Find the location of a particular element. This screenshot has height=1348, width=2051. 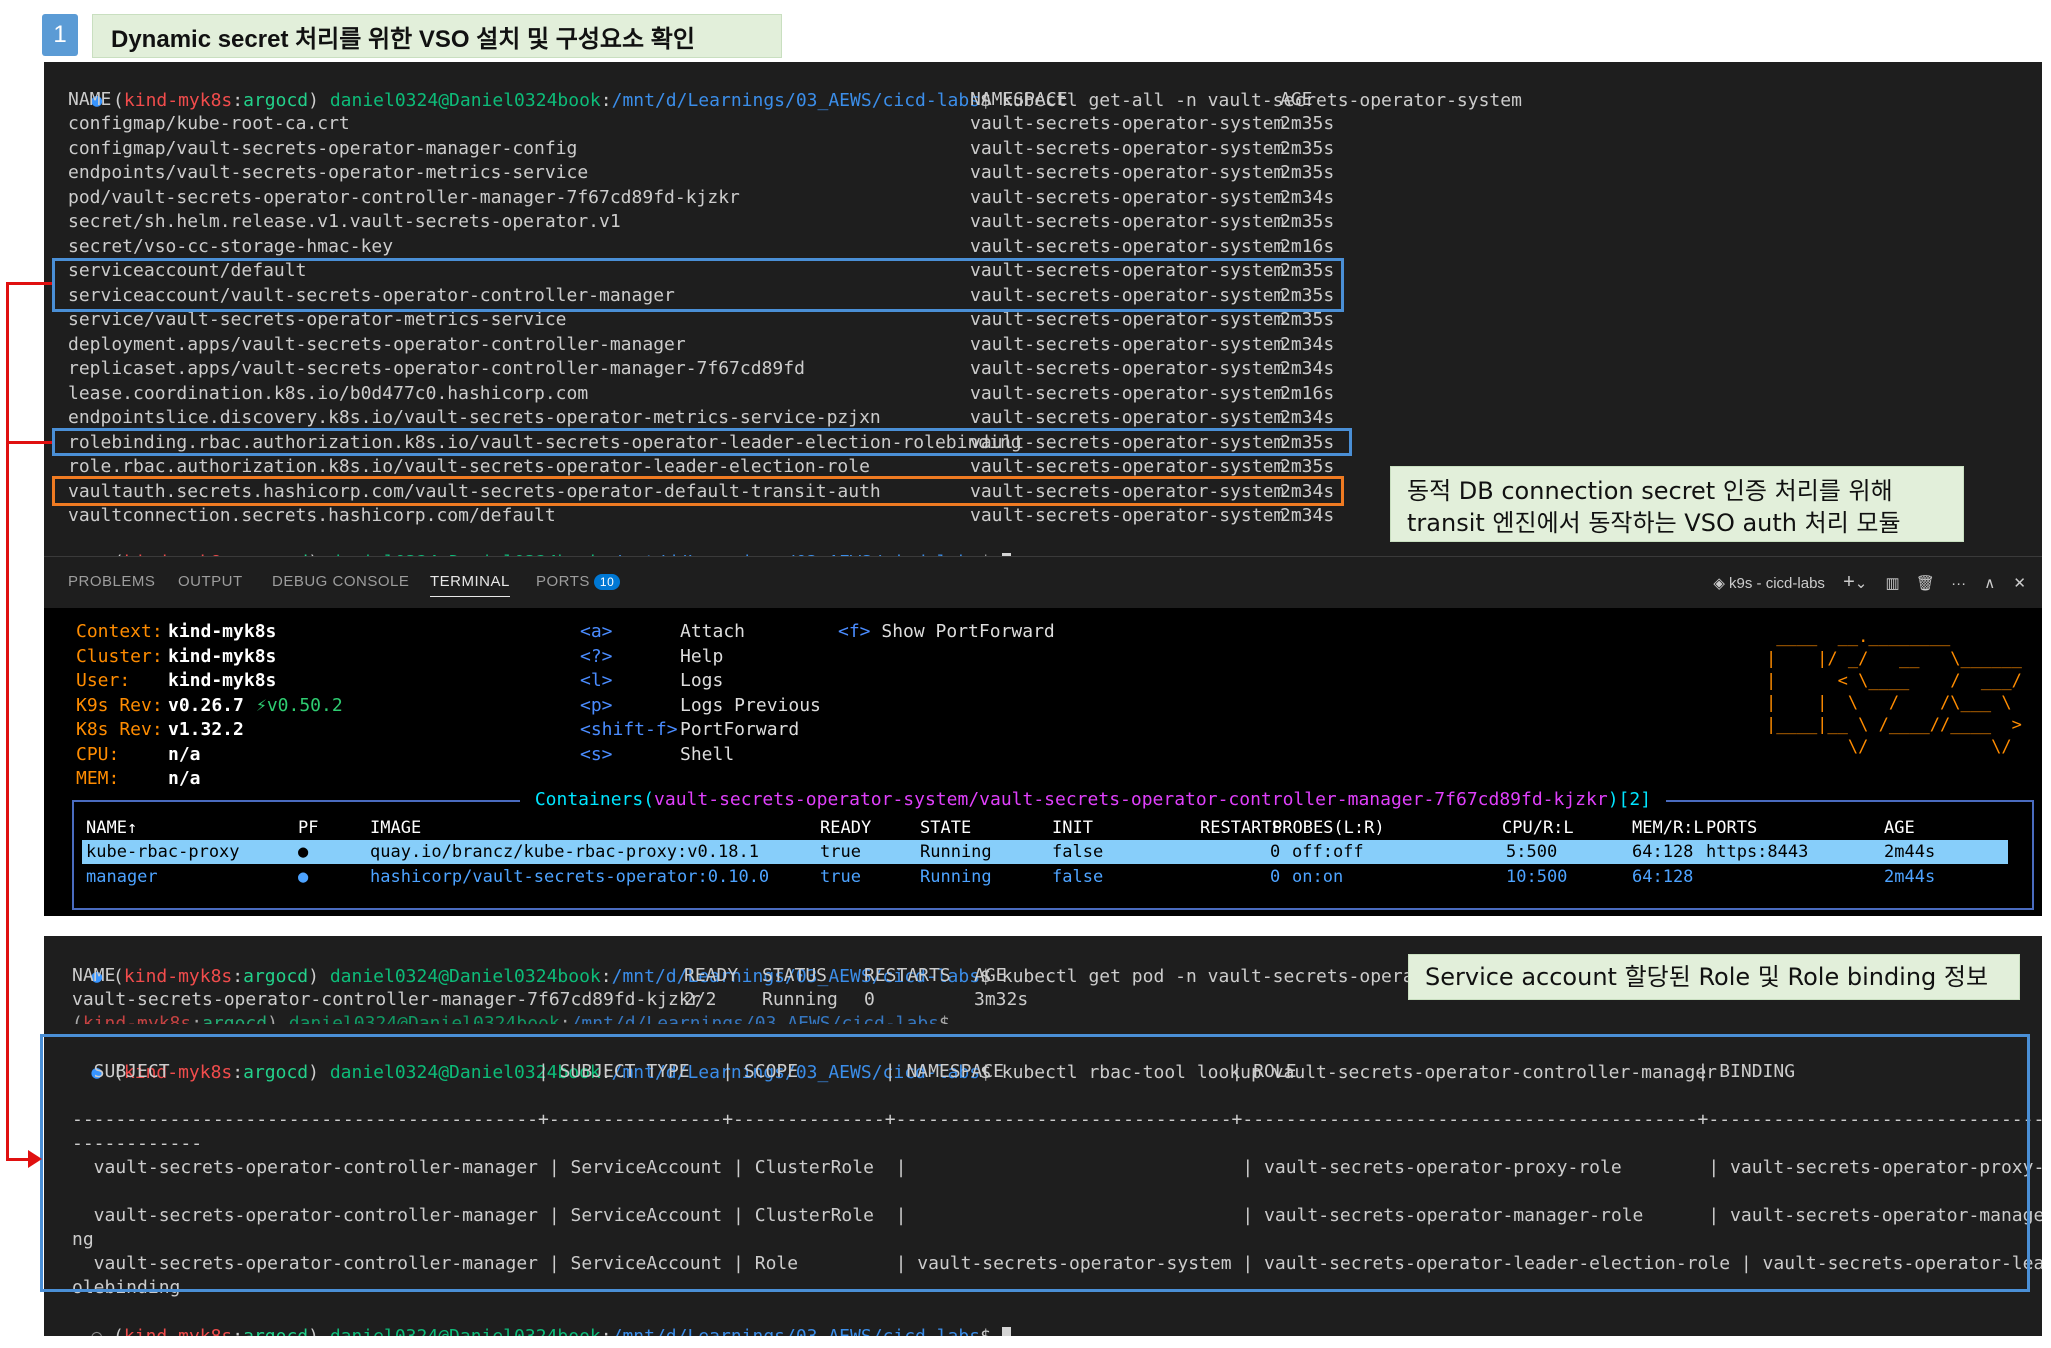

containers-column-header: INIT is located at coordinates (1072, 828).